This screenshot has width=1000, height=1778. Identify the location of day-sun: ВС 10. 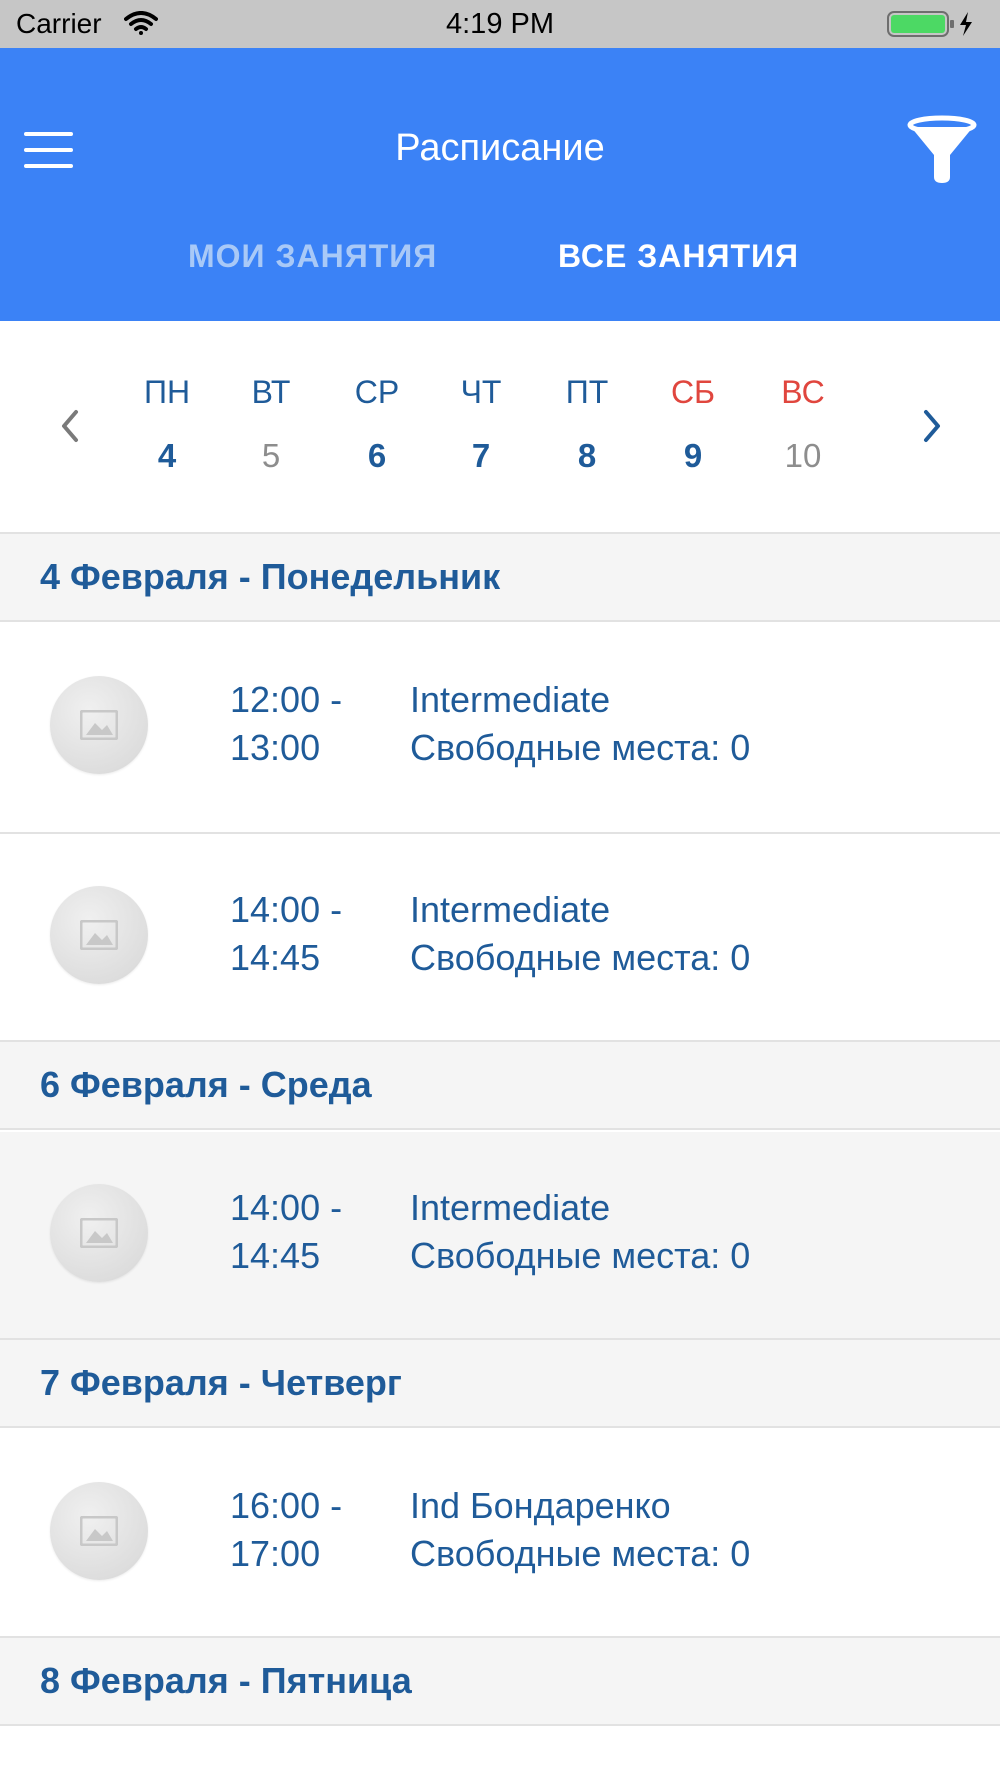
(803, 424).